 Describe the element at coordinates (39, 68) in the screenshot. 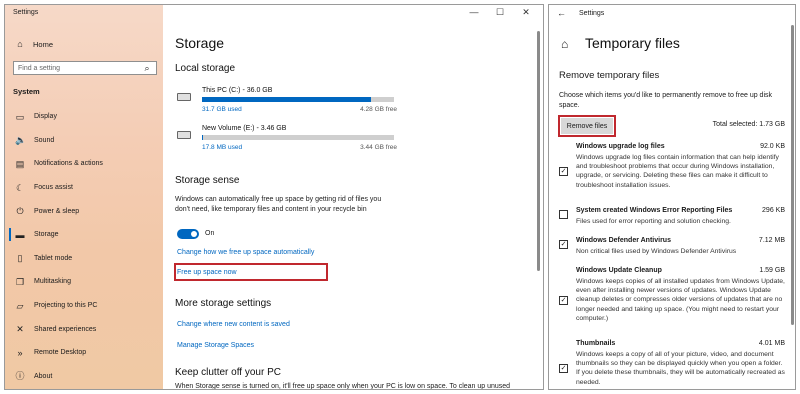

I see `search-placeholder: Find a setting` at that location.